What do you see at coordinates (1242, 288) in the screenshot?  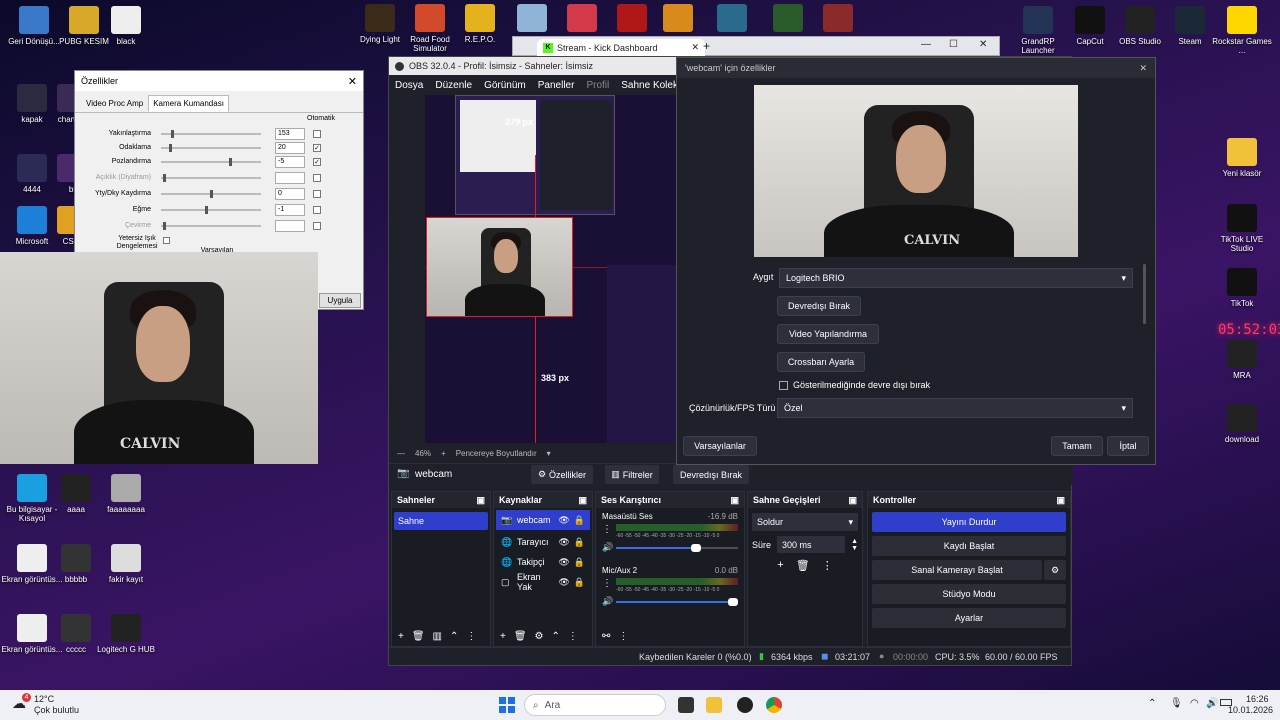 I see `desktop-icon-tiktok: TikTok` at bounding box center [1242, 288].